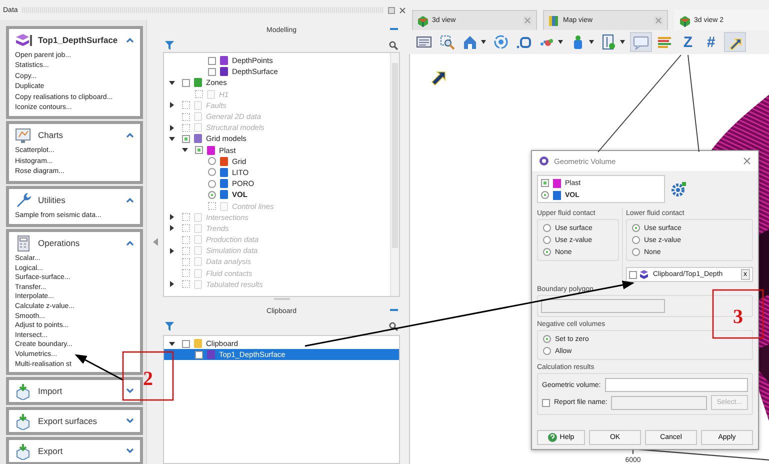 This screenshot has height=464, width=769. Describe the element at coordinates (391, 10) in the screenshot. I see `float-icon` at that location.